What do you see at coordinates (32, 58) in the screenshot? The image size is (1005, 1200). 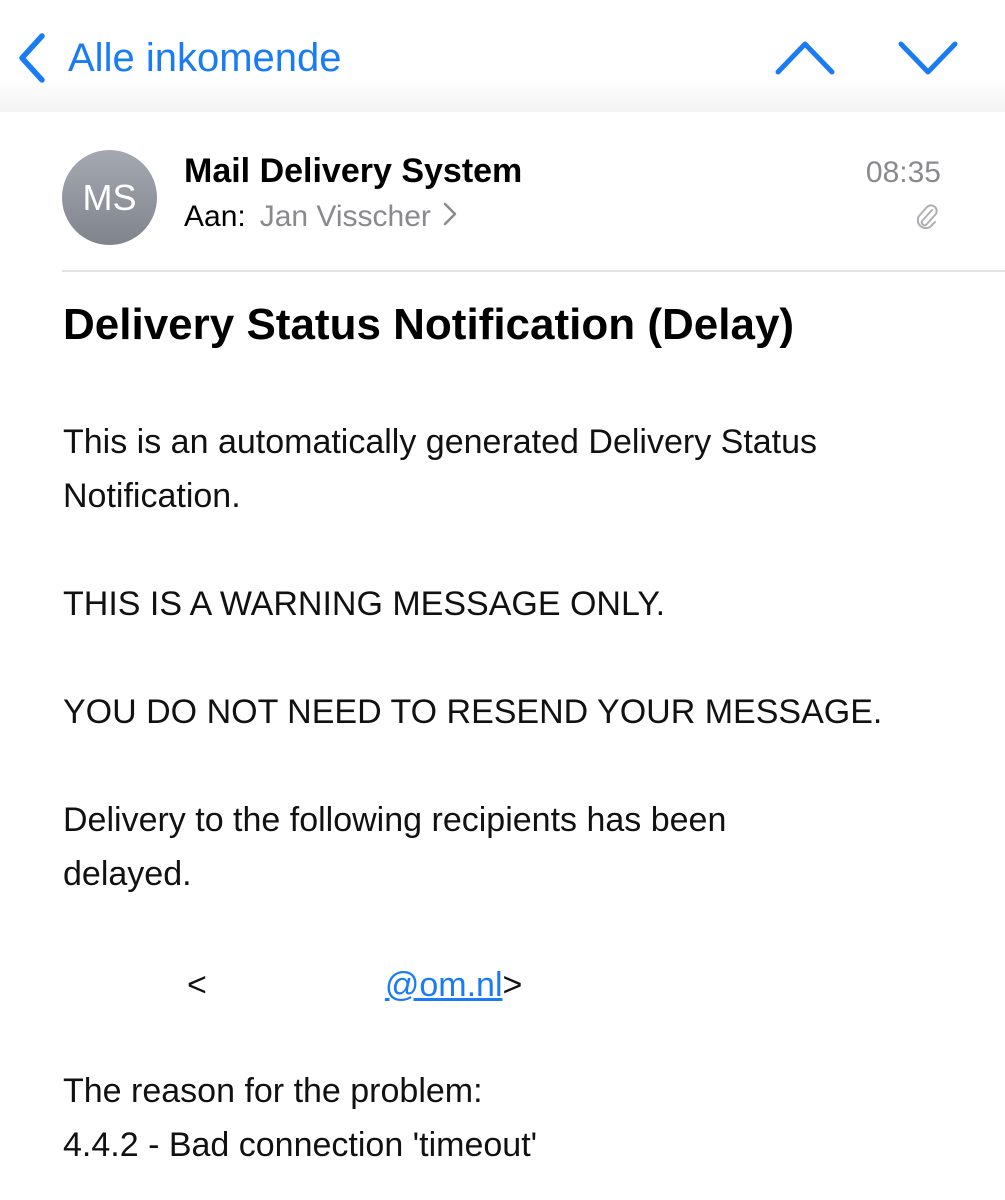 I see `back-chevron-icon` at bounding box center [32, 58].